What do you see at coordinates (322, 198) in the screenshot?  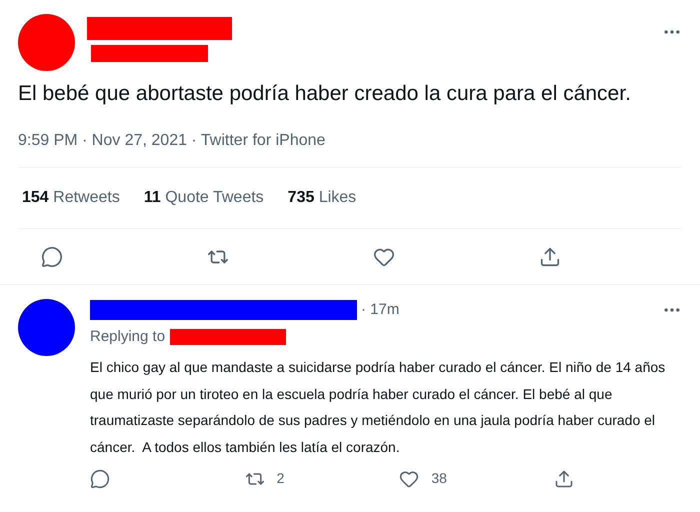 I see `stat: 735 Likes` at bounding box center [322, 198].